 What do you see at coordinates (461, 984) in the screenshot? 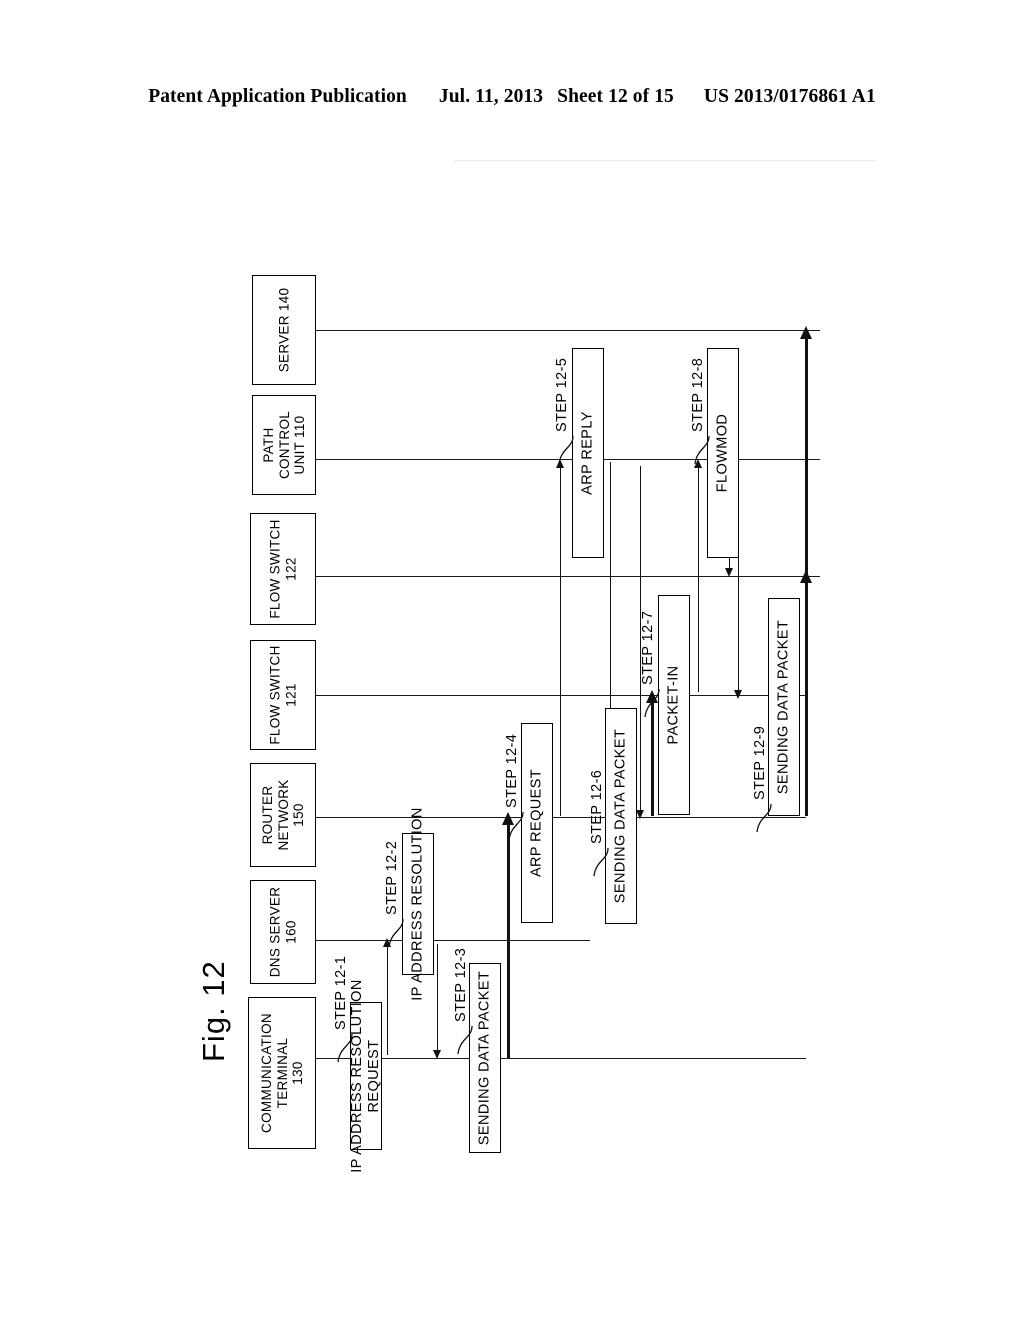
I see `step-label-12-3: STEP 12-3` at bounding box center [461, 984].